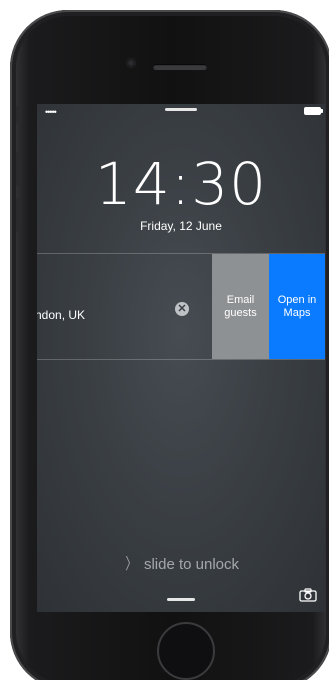  What do you see at coordinates (51, 112) in the screenshot?
I see `signal-strength: •••••` at bounding box center [51, 112].